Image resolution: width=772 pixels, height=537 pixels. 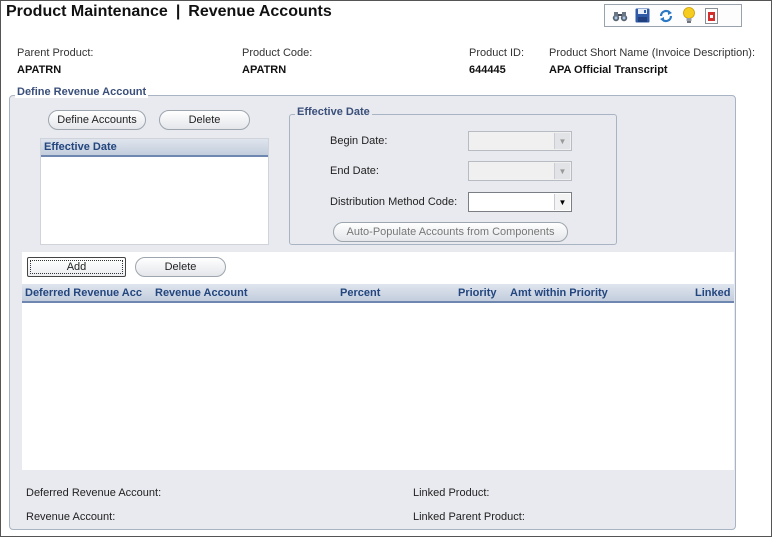 I want to click on begin-date-label: Begin Date:, so click(x=359, y=141).